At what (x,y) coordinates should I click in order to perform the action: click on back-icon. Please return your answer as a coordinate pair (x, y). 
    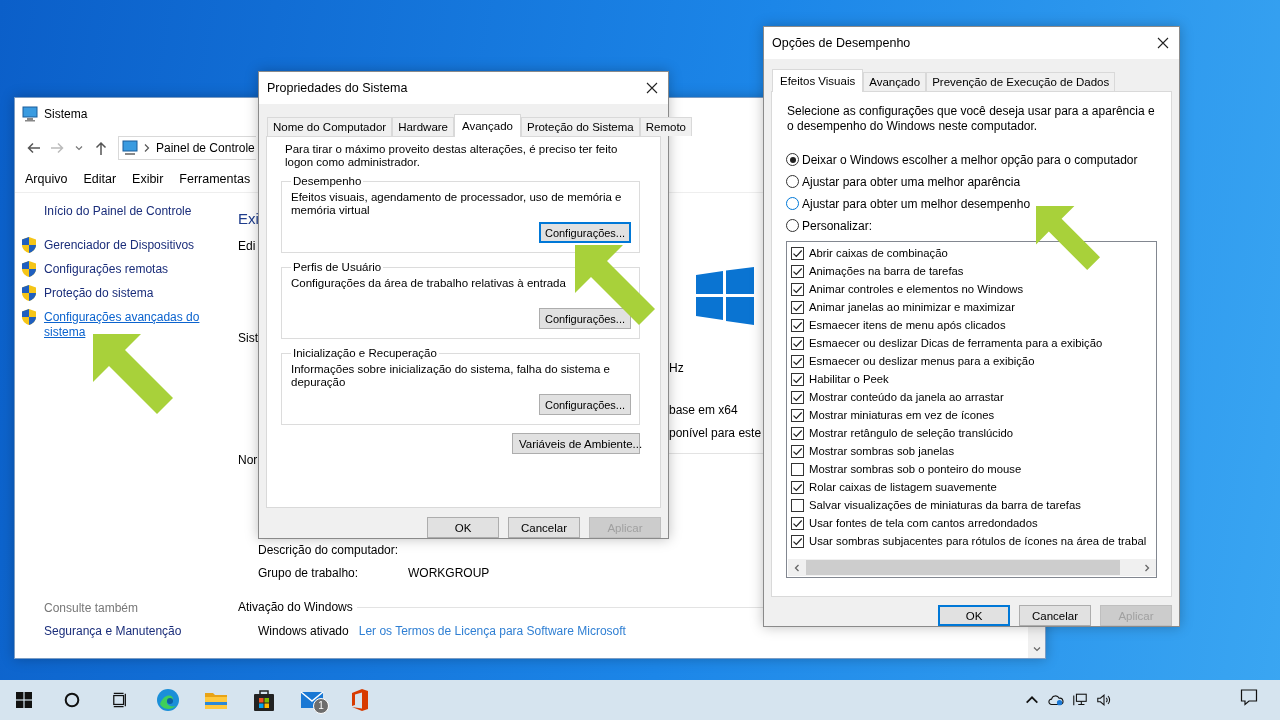
    Looking at the image, I should click on (34, 148).